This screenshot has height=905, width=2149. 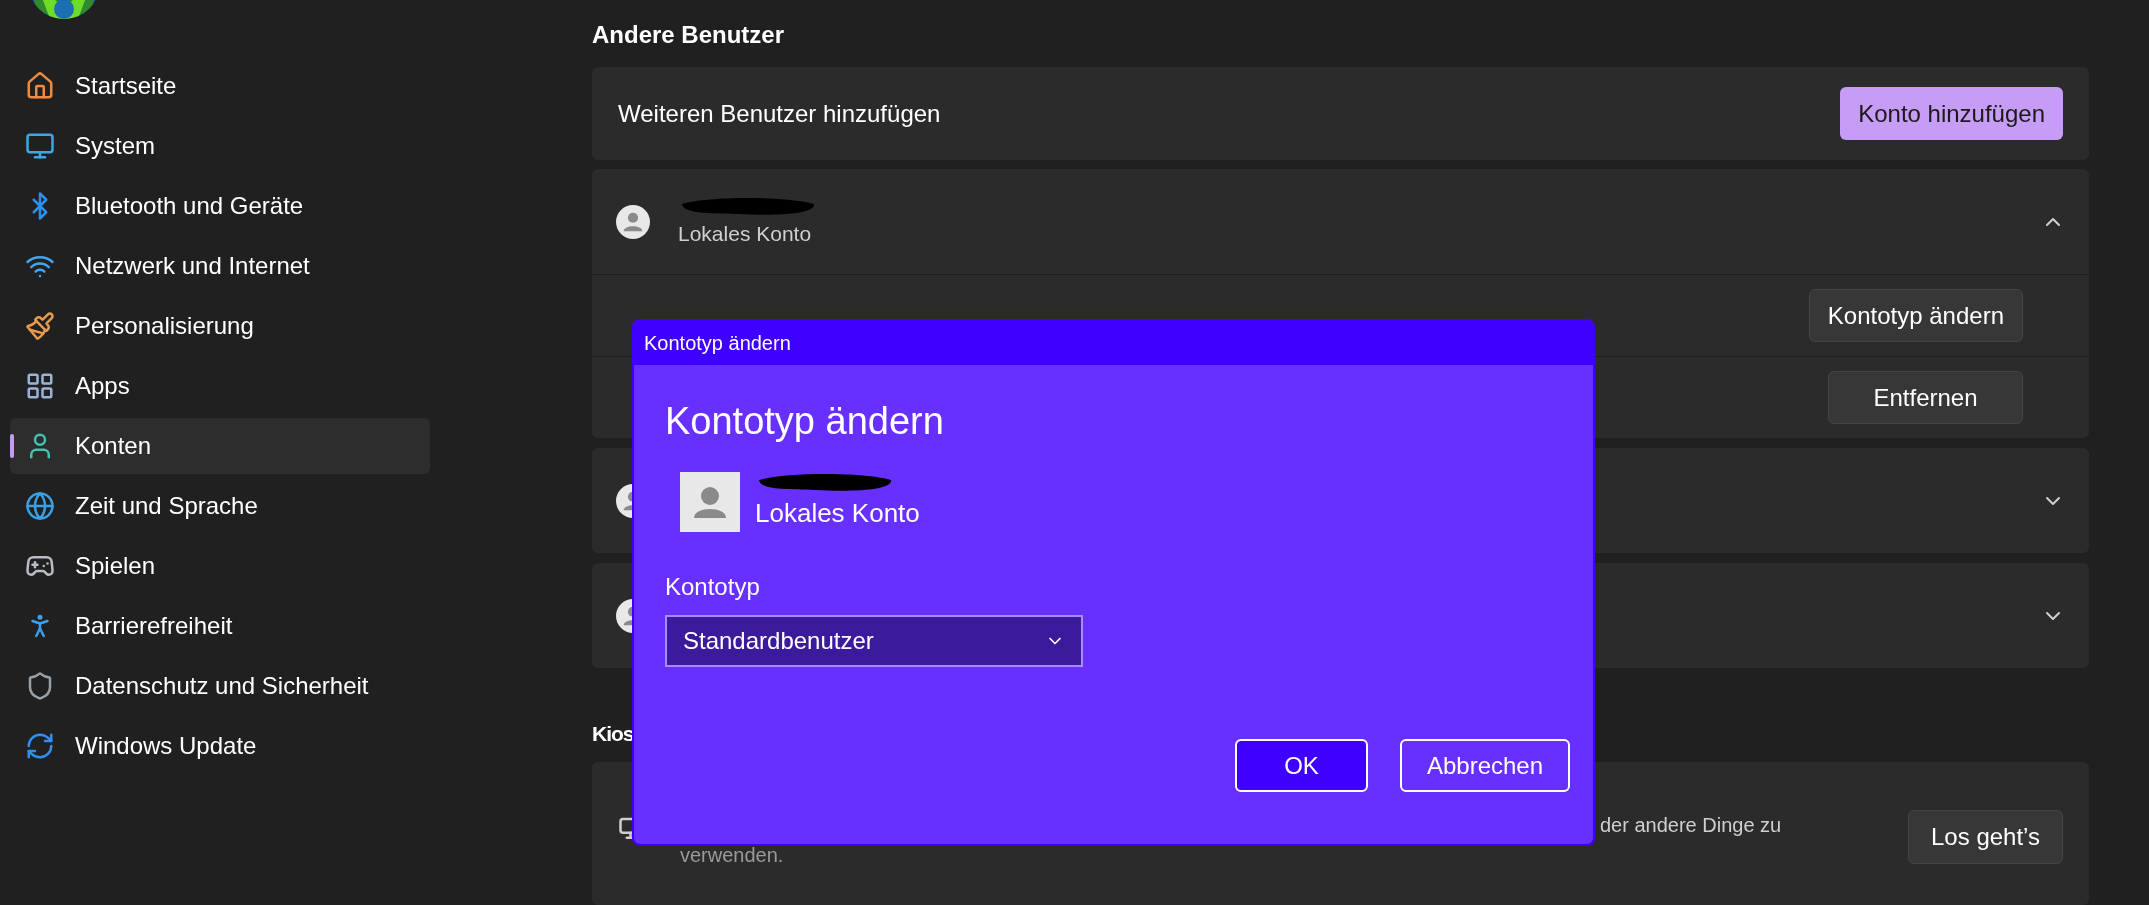 What do you see at coordinates (1485, 765) in the screenshot?
I see `cancel-button: Abbrechen` at bounding box center [1485, 765].